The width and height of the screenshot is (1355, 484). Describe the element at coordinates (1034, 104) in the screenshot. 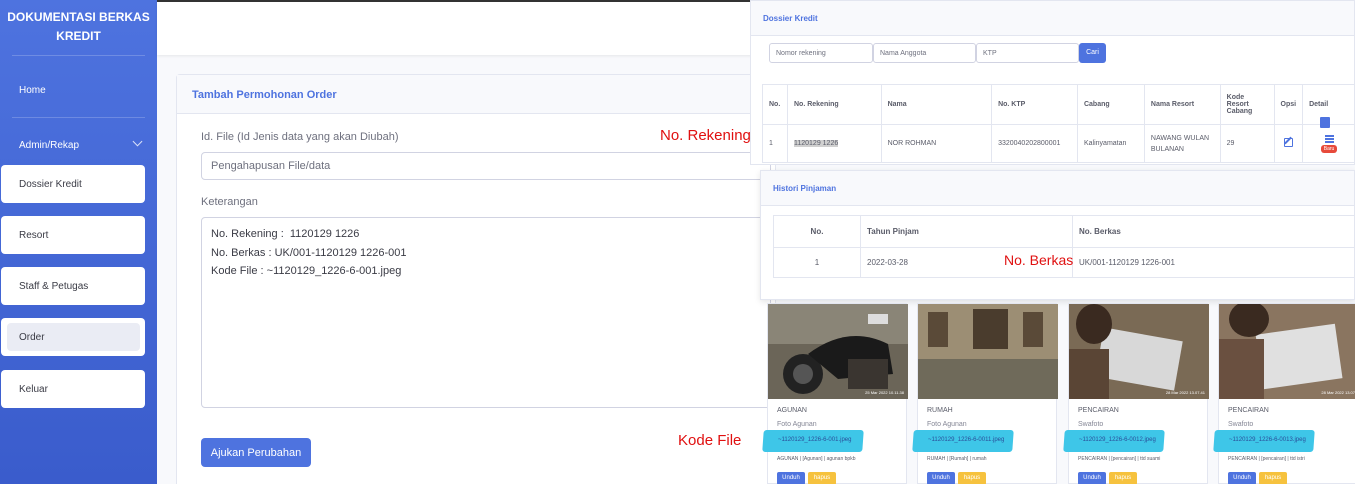

I see `col-header: No. KTP` at that location.